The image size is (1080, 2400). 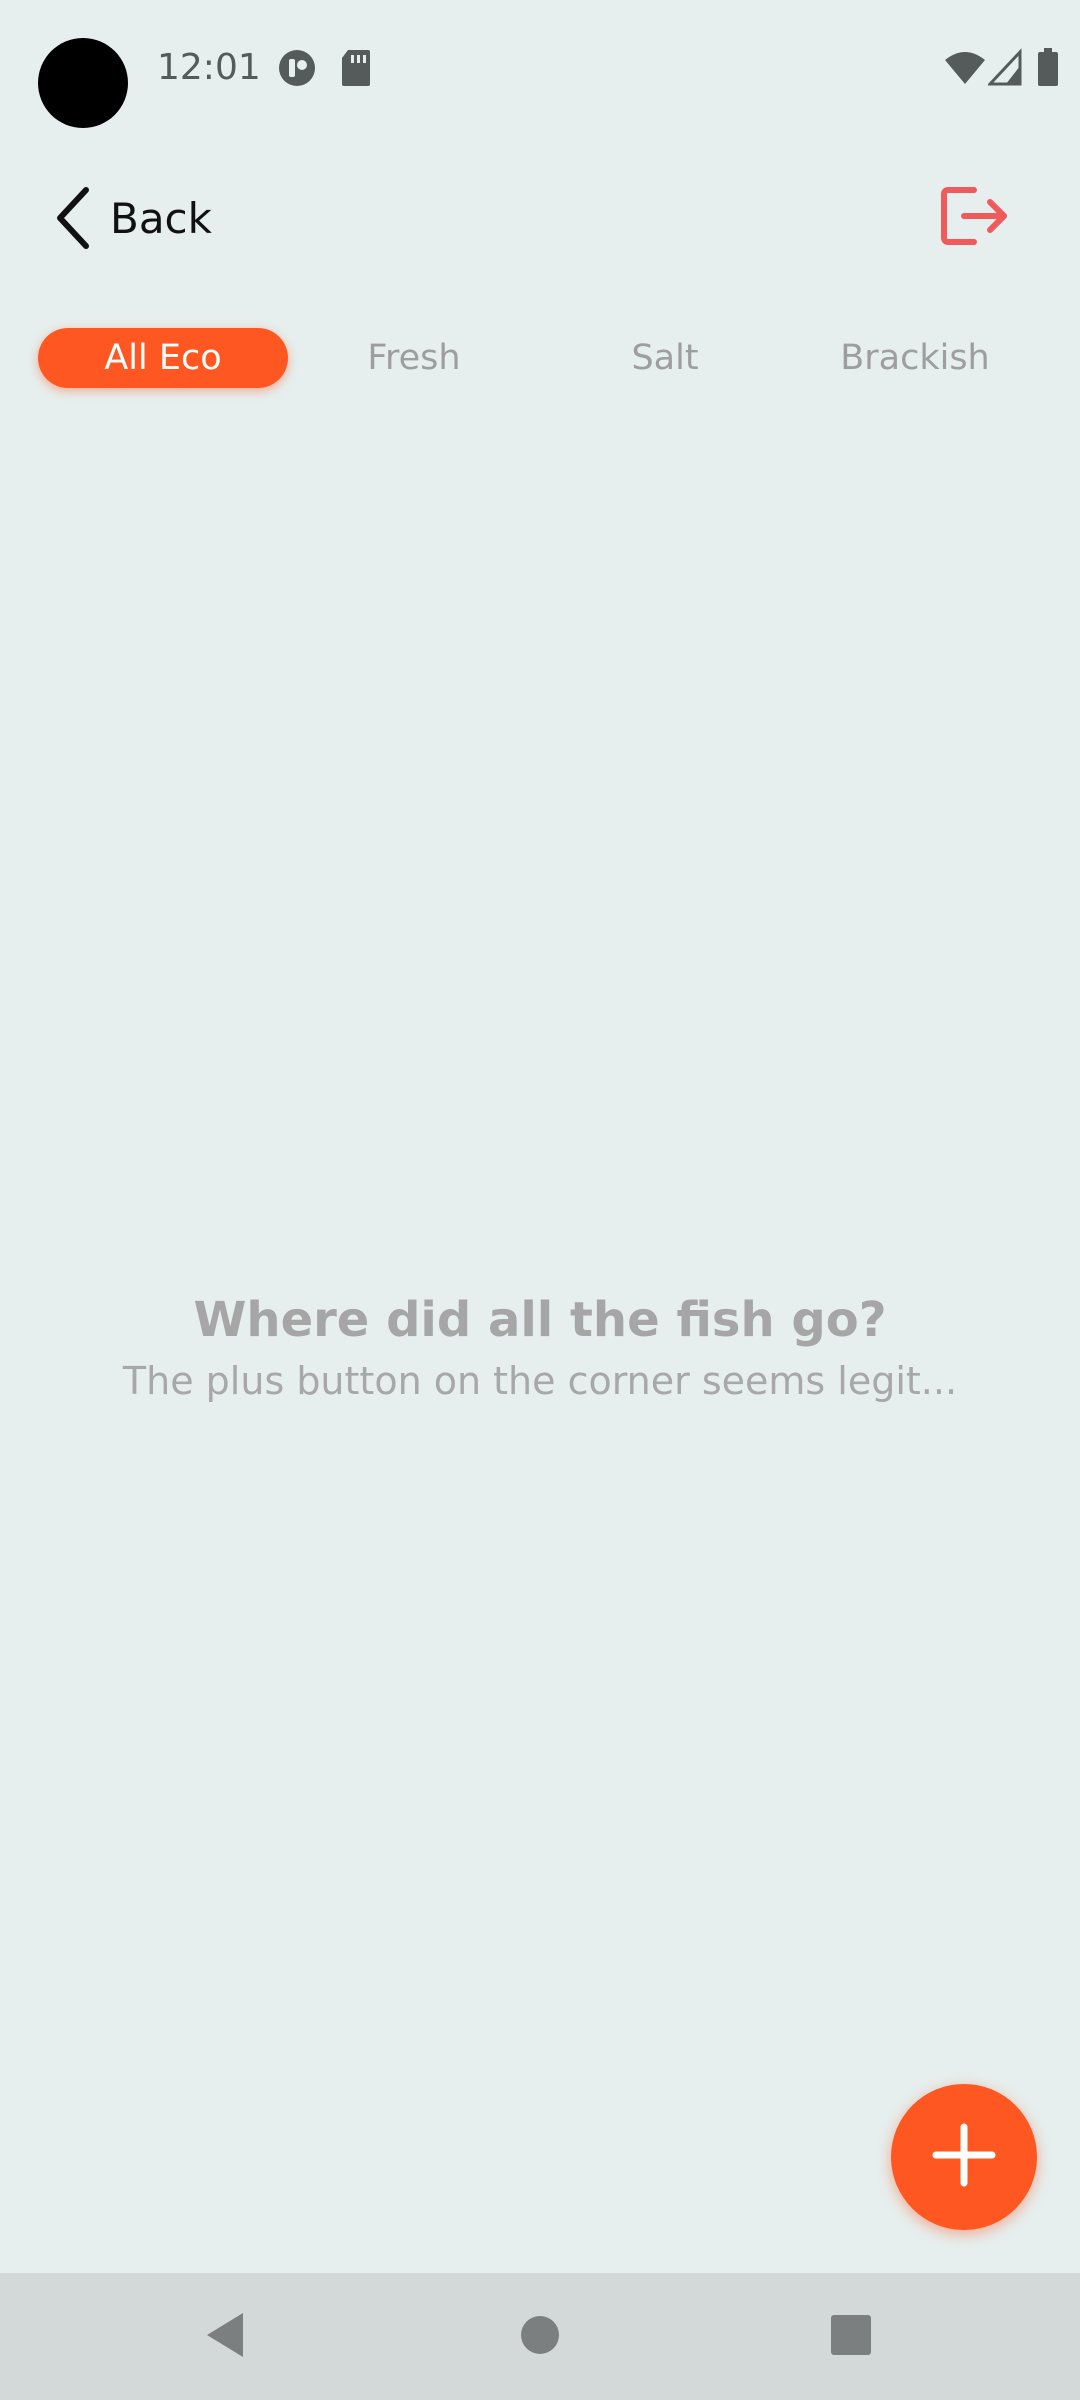 I want to click on system-nav-bar, so click(x=540, y=2336).